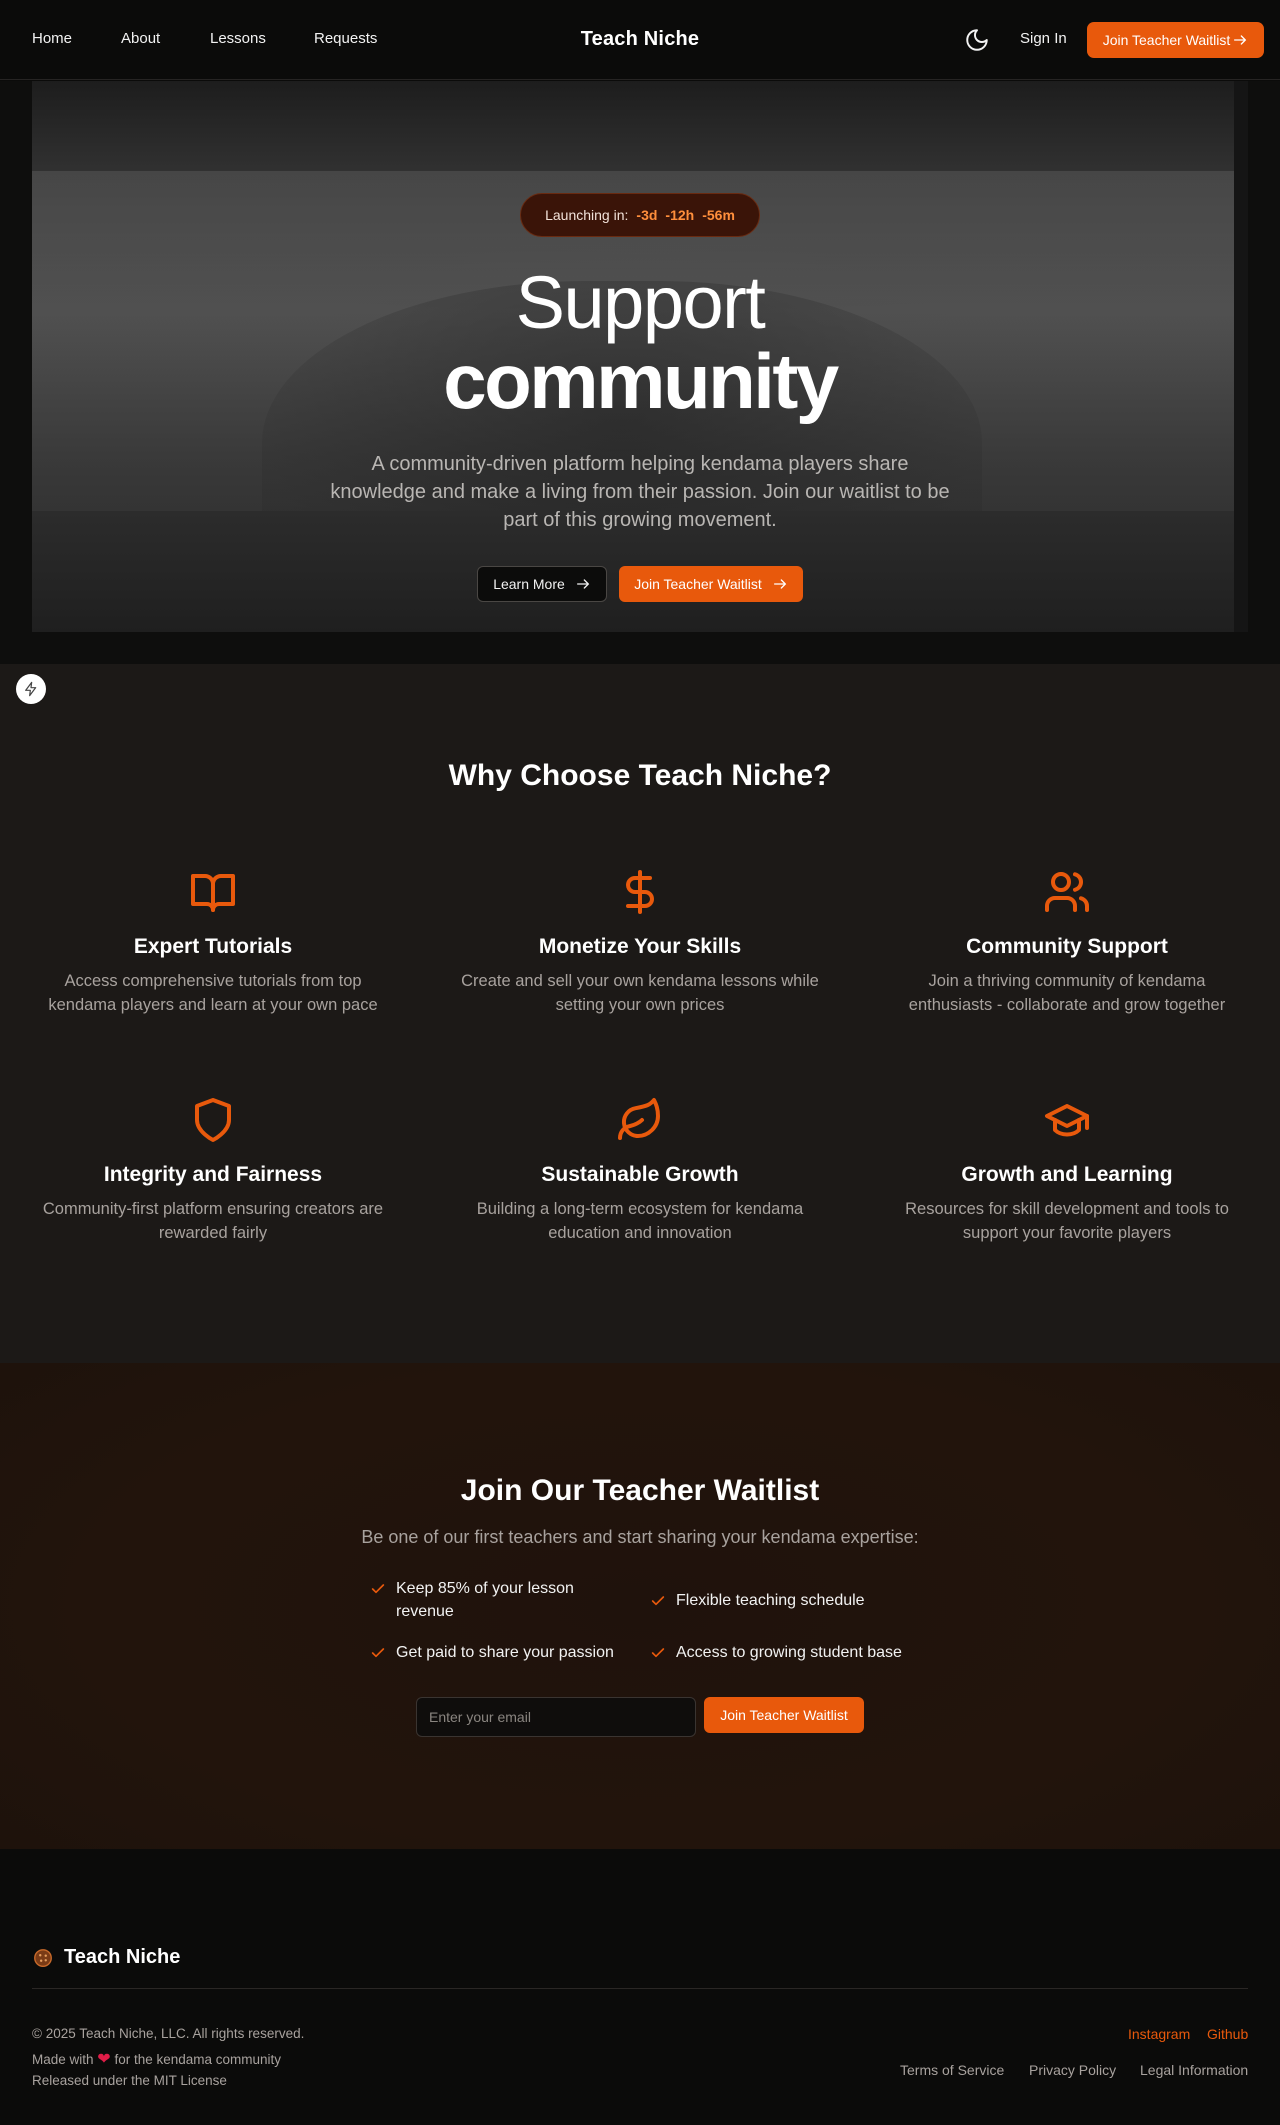 Image resolution: width=1280 pixels, height=2125 pixels. Describe the element at coordinates (587, 215) in the screenshot. I see `launch-label: Launching in:` at that location.